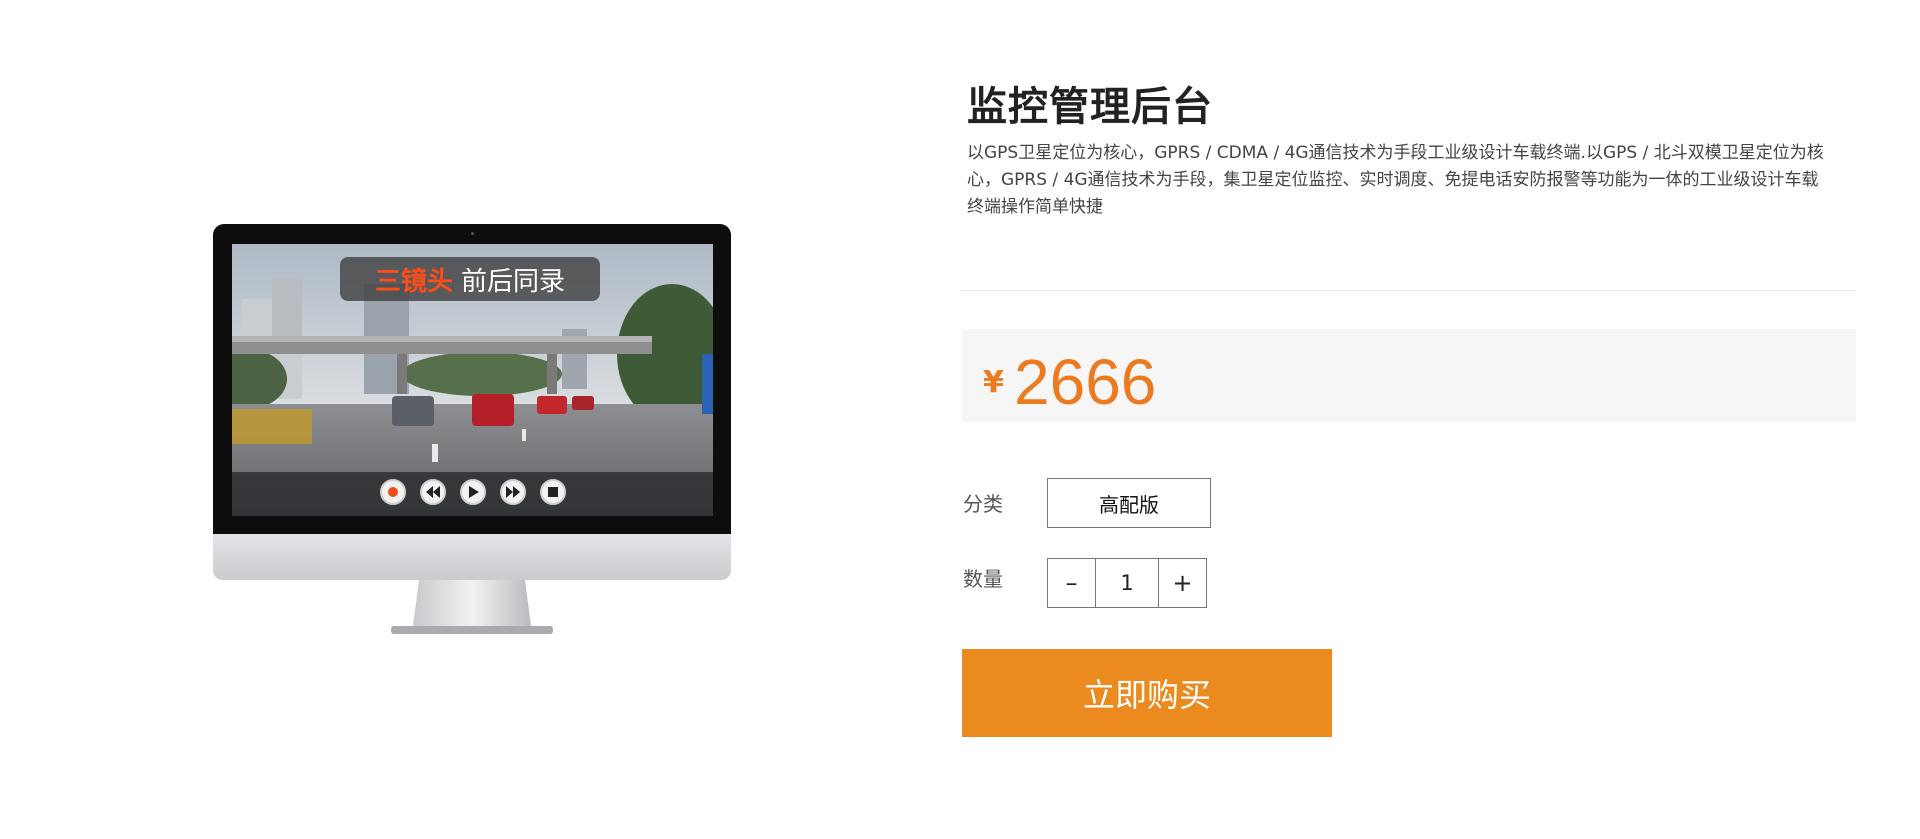 The image size is (1920, 839). What do you see at coordinates (1182, 583) in the screenshot?
I see `quantity-increment-button: +` at bounding box center [1182, 583].